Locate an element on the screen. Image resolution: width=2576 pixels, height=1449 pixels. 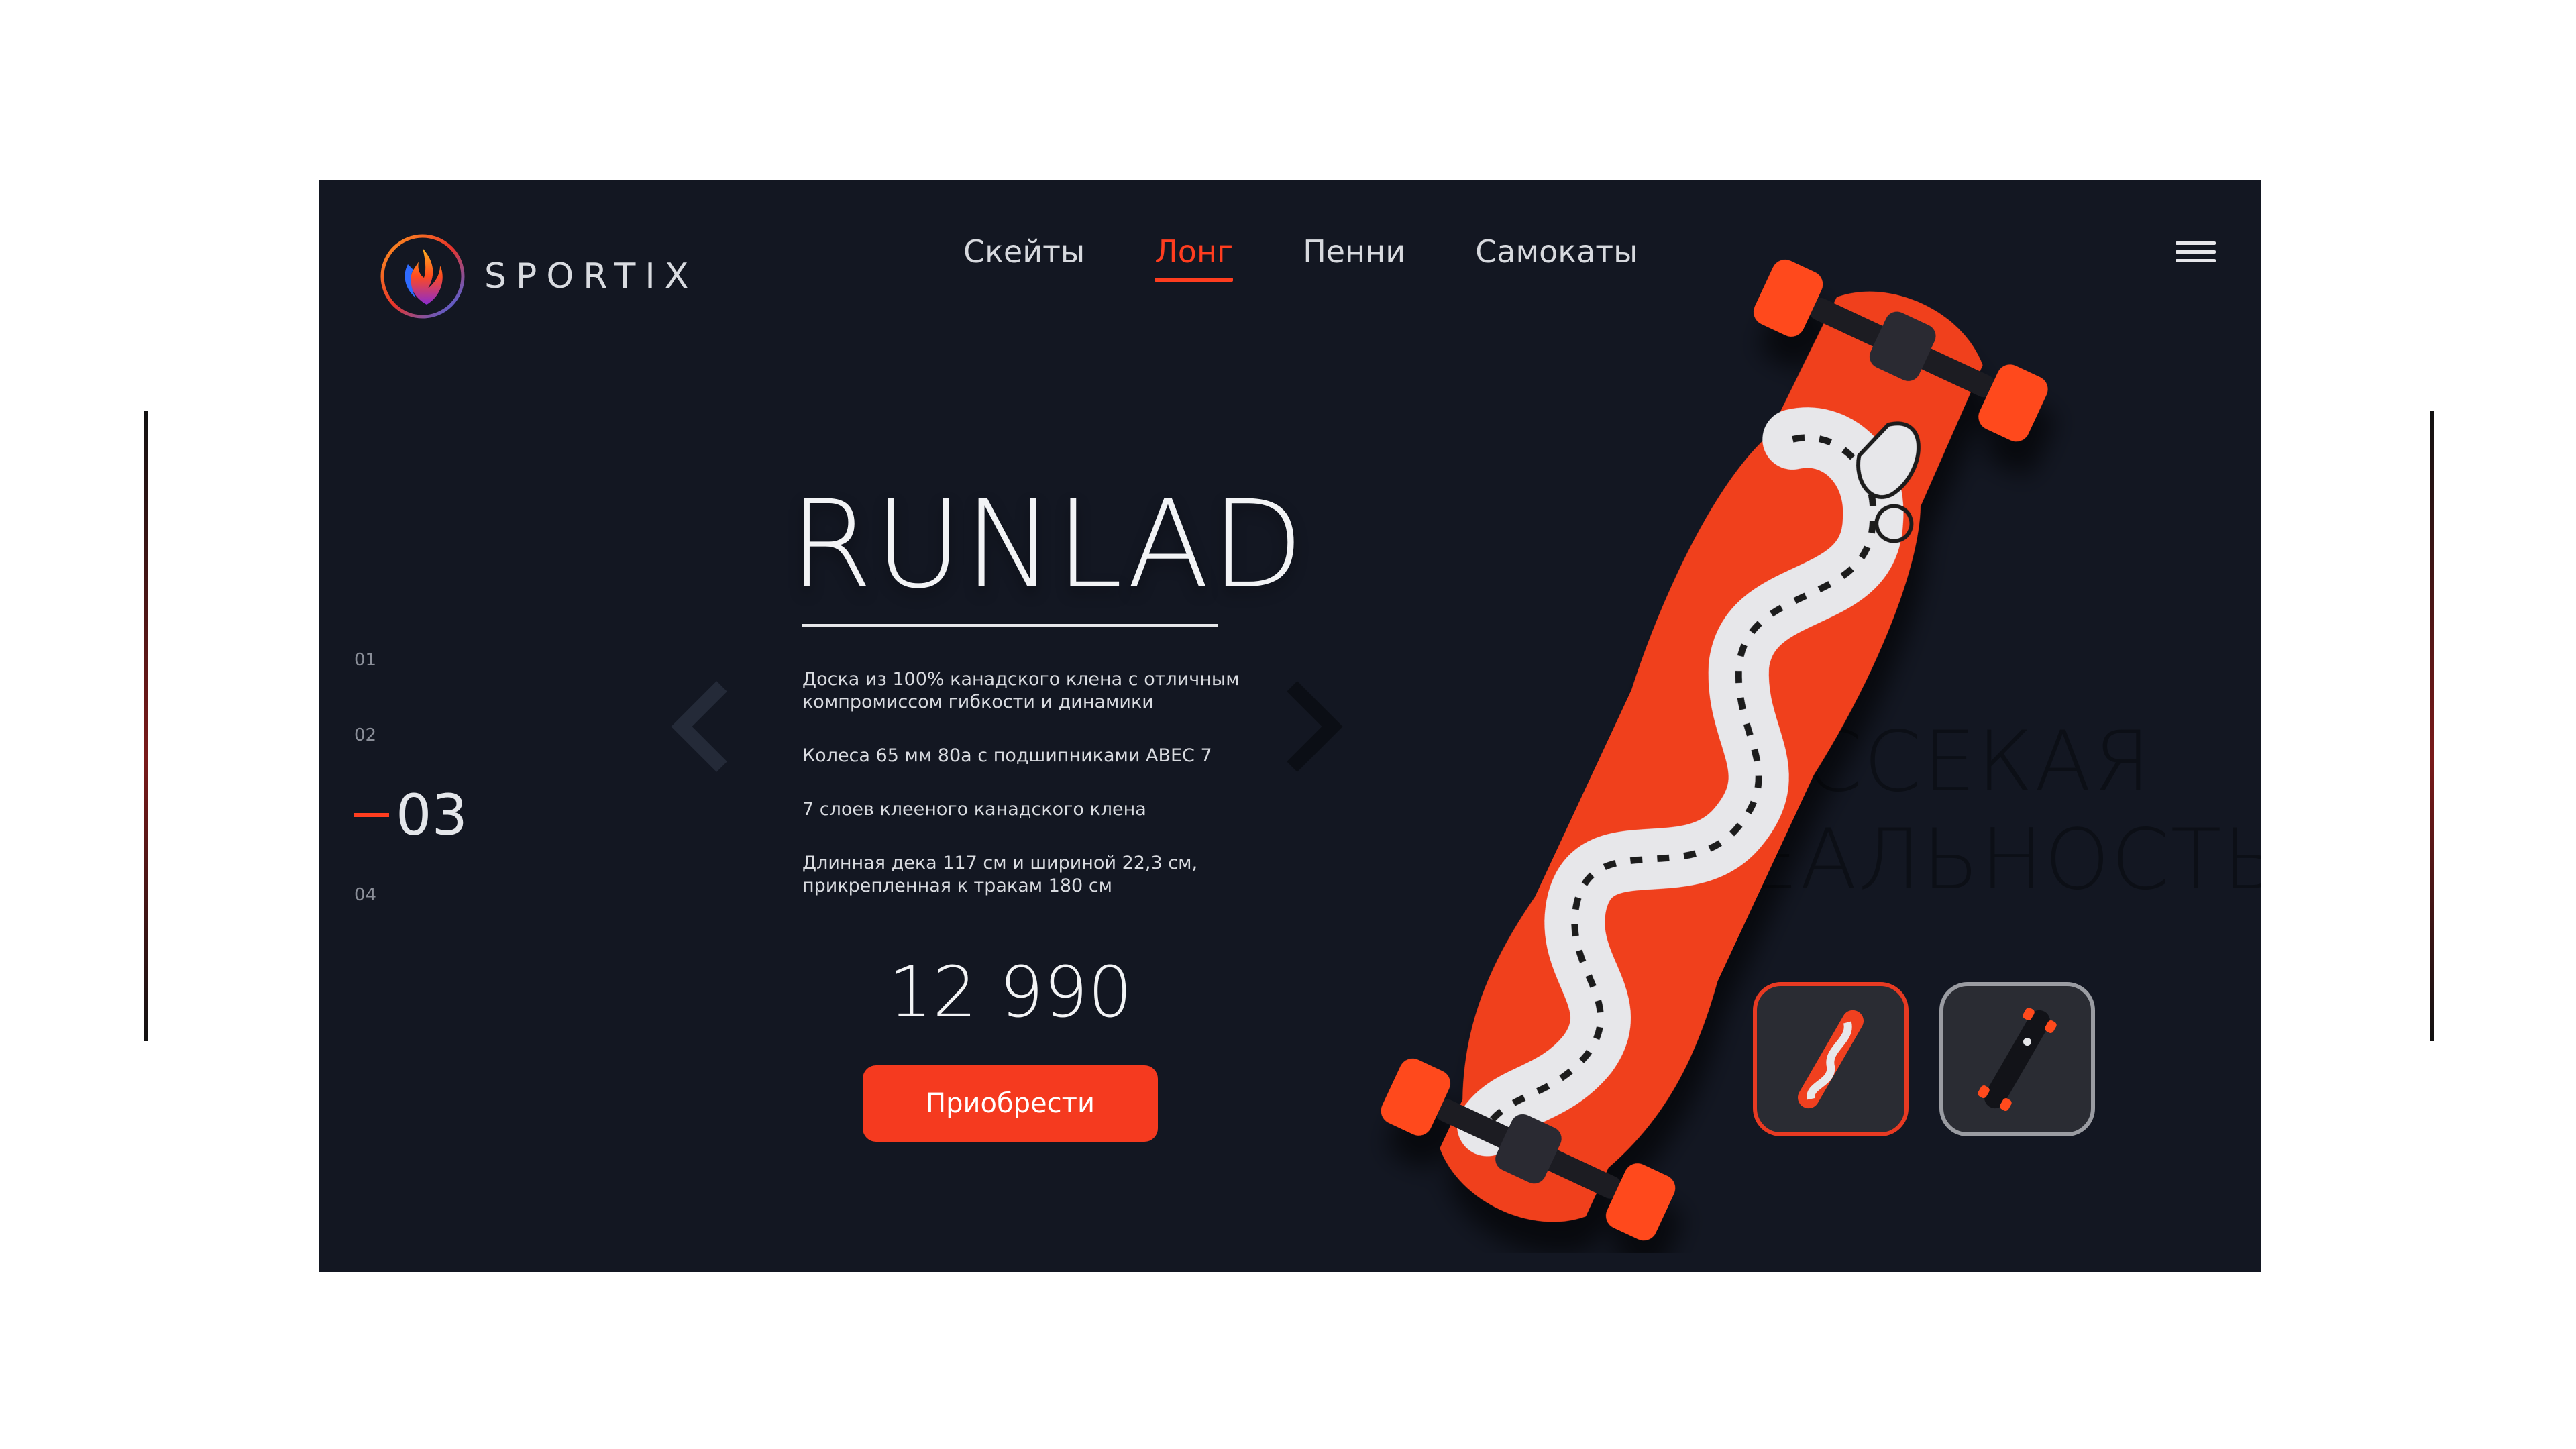
board-thumbnail-black-icon is located at coordinates (2017, 1059).